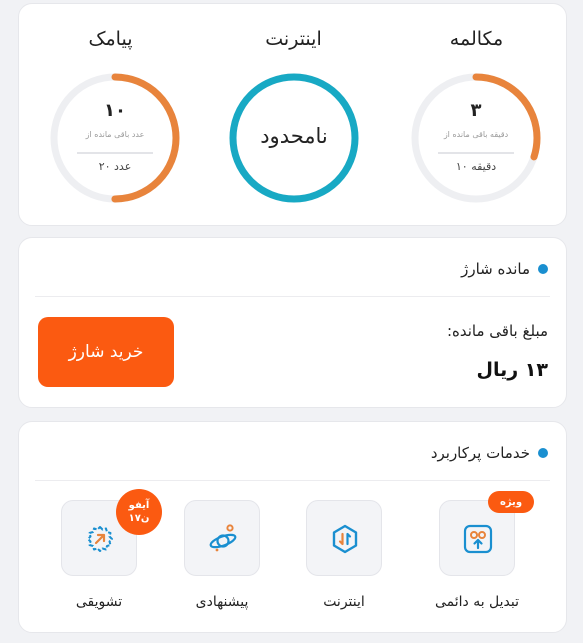 This screenshot has height=643, width=583. Describe the element at coordinates (511, 502) in the screenshot. I see `special-badge: ویژه` at that location.